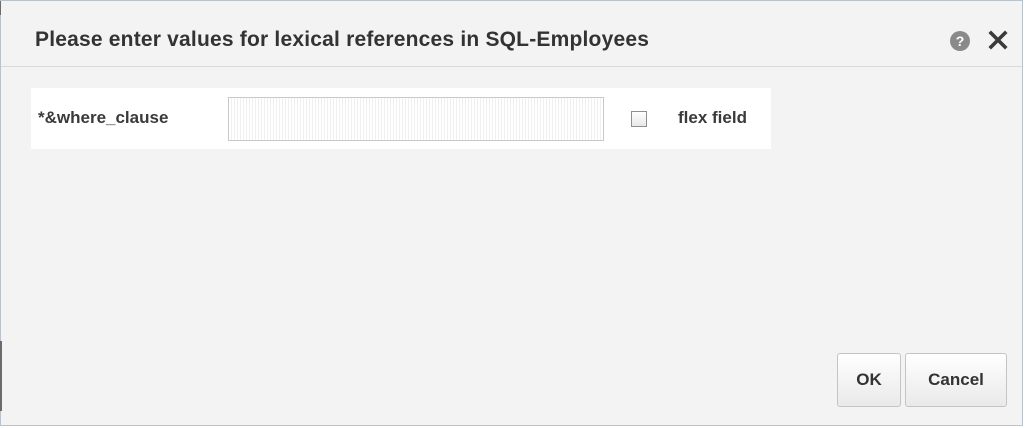 The image size is (1025, 428). Describe the element at coordinates (103, 117) in the screenshot. I see `where-clause-label: *&where_clause` at that location.